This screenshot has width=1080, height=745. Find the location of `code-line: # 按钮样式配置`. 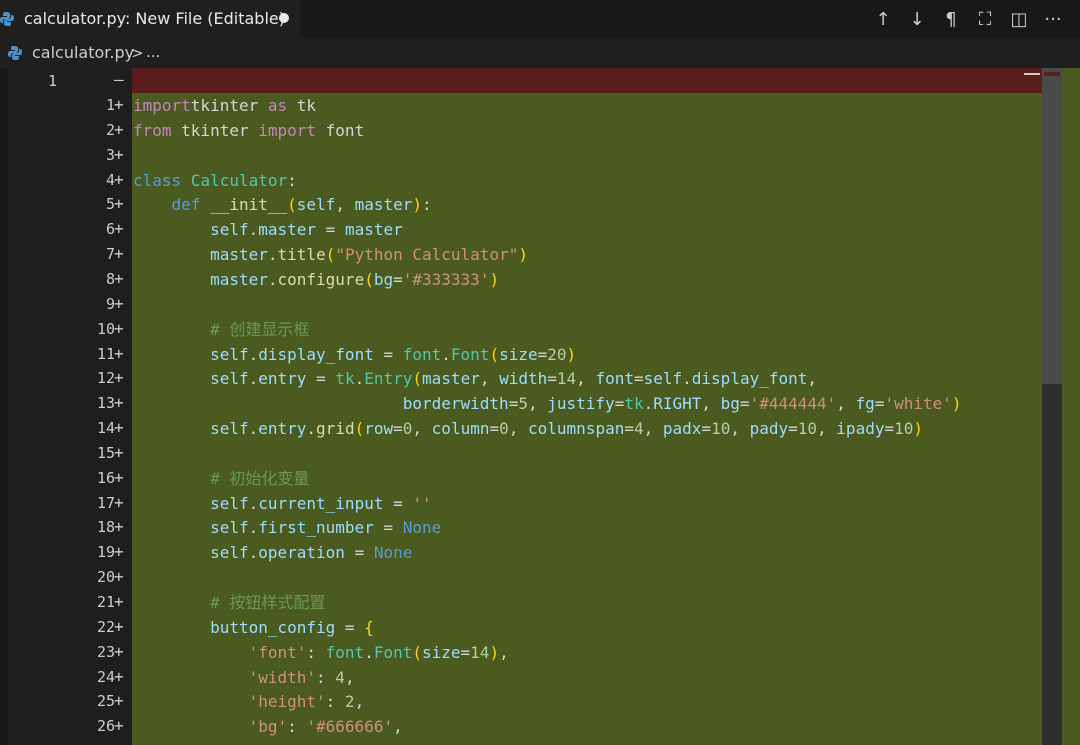

code-line: # 按钮样式配置 is located at coordinates (229, 602).